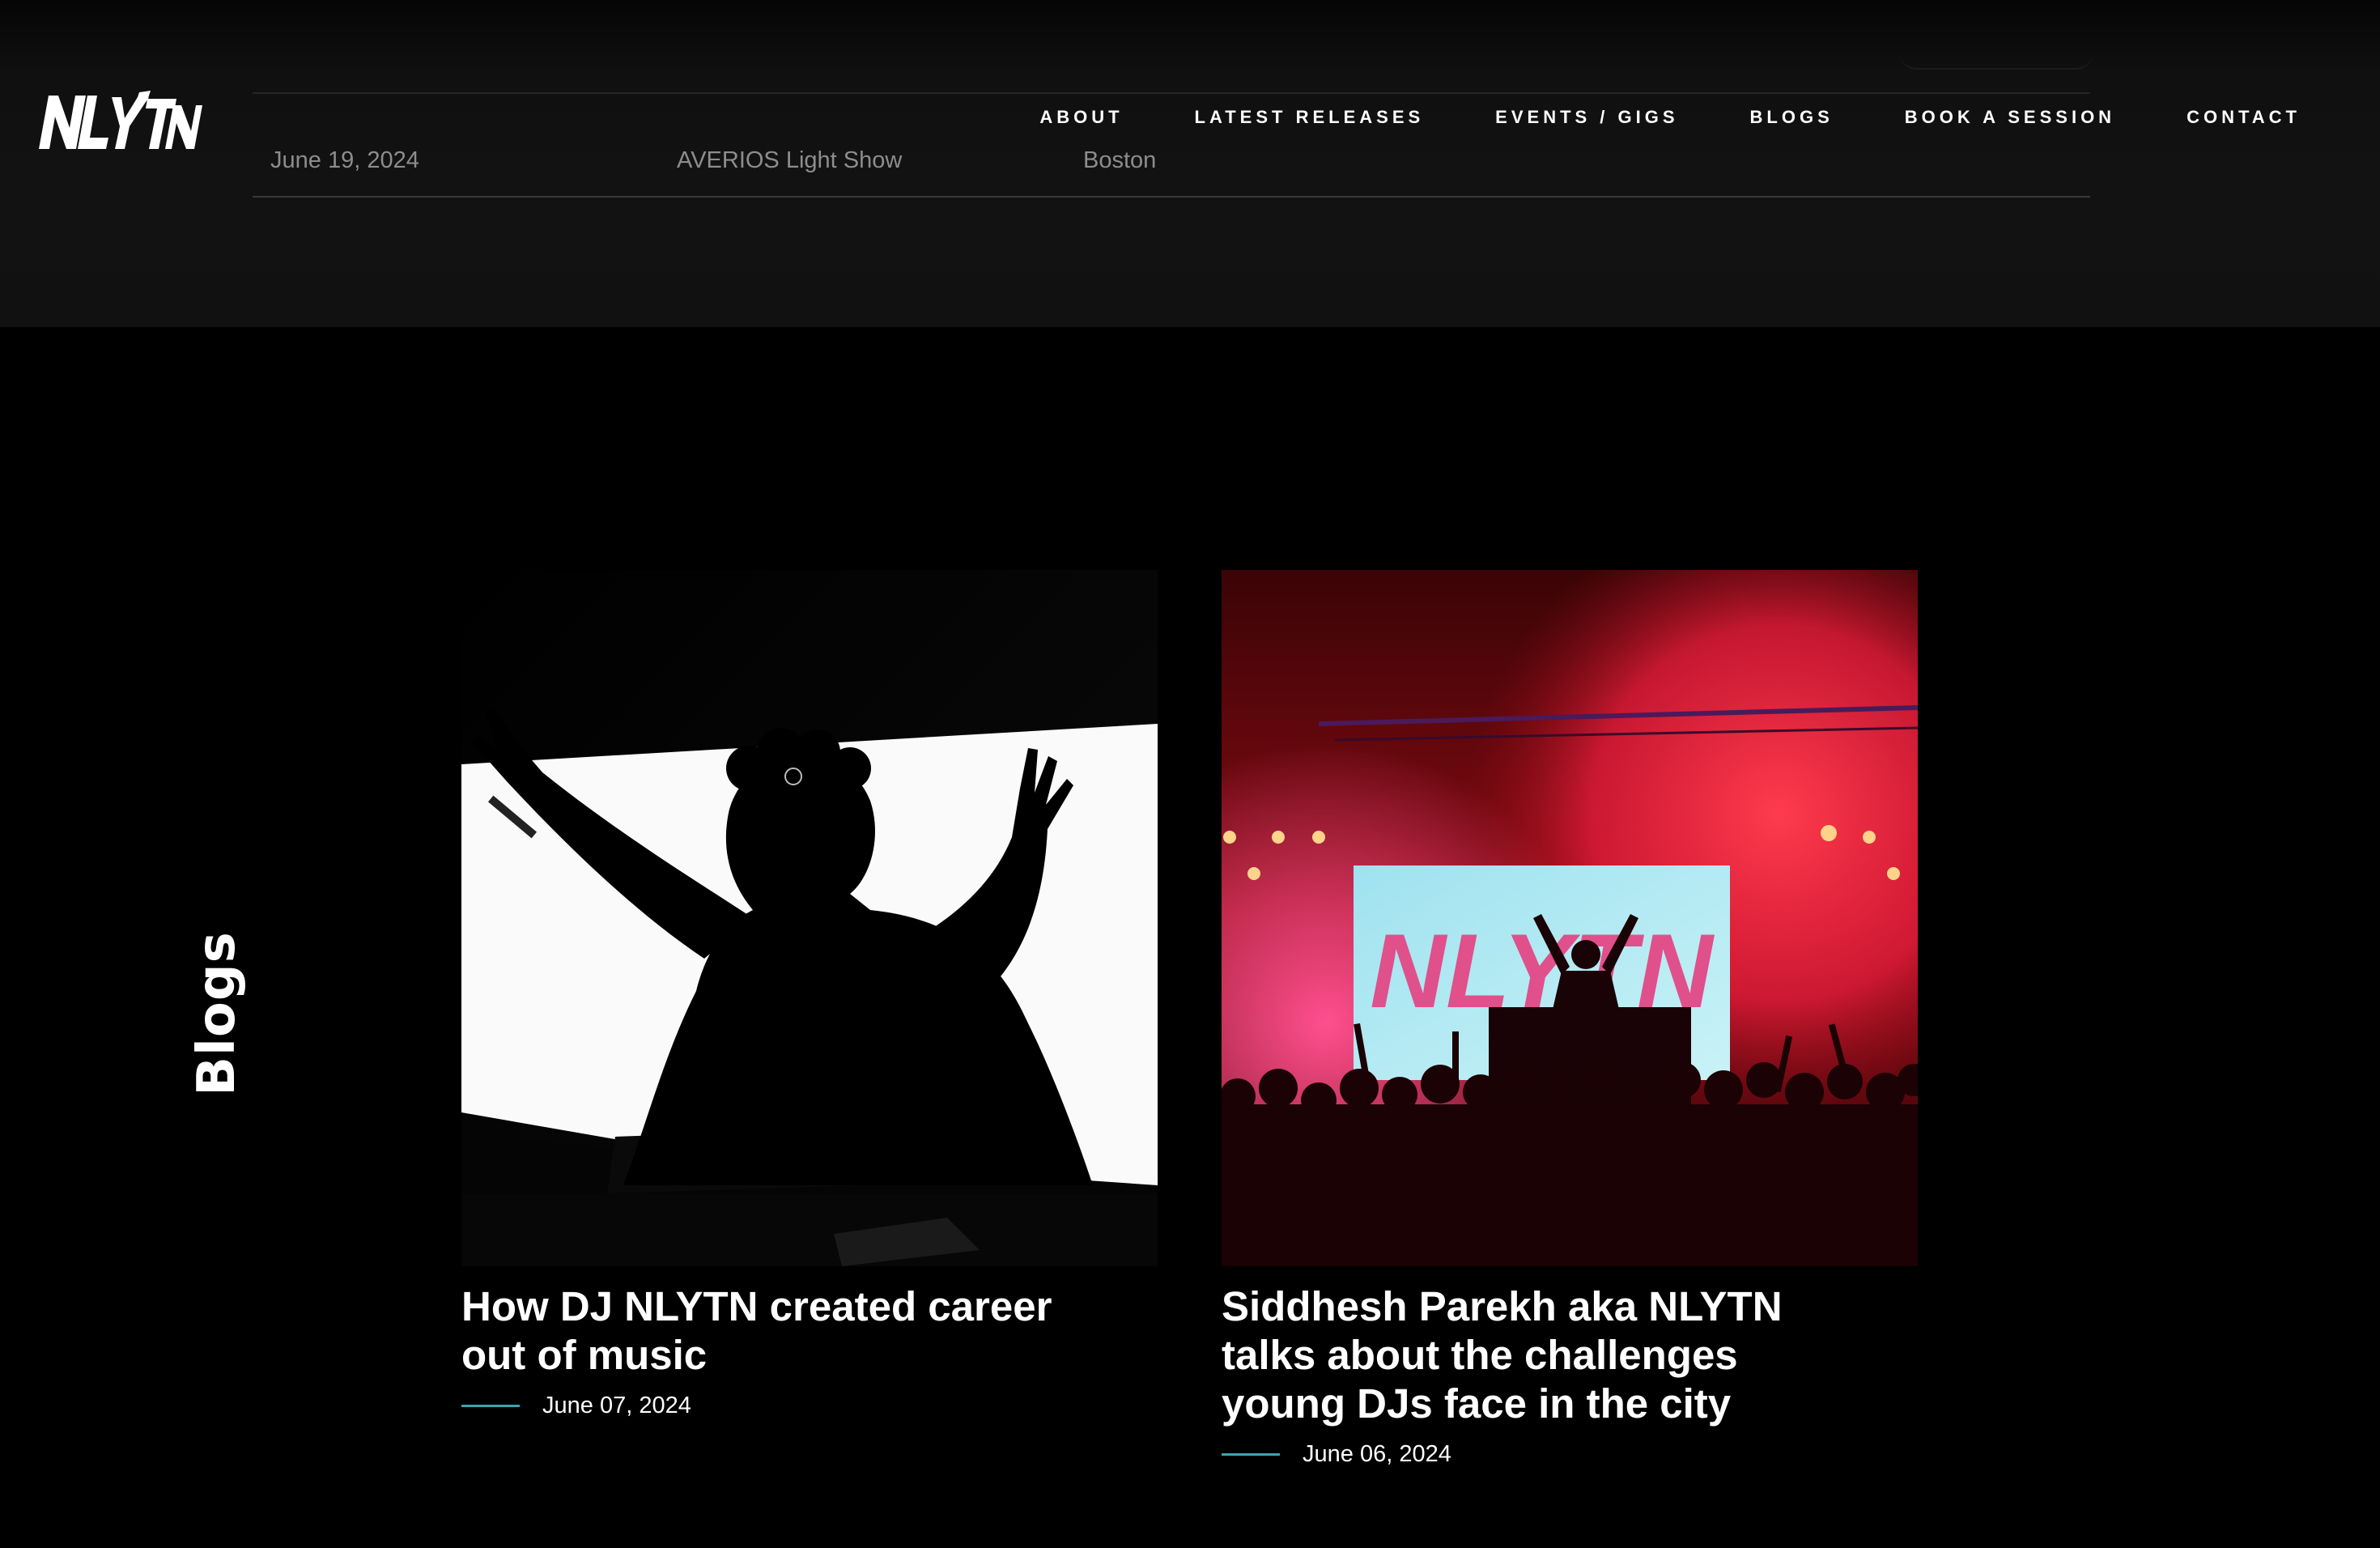  I want to click on nav-blogs: BLOGS, so click(1792, 117).